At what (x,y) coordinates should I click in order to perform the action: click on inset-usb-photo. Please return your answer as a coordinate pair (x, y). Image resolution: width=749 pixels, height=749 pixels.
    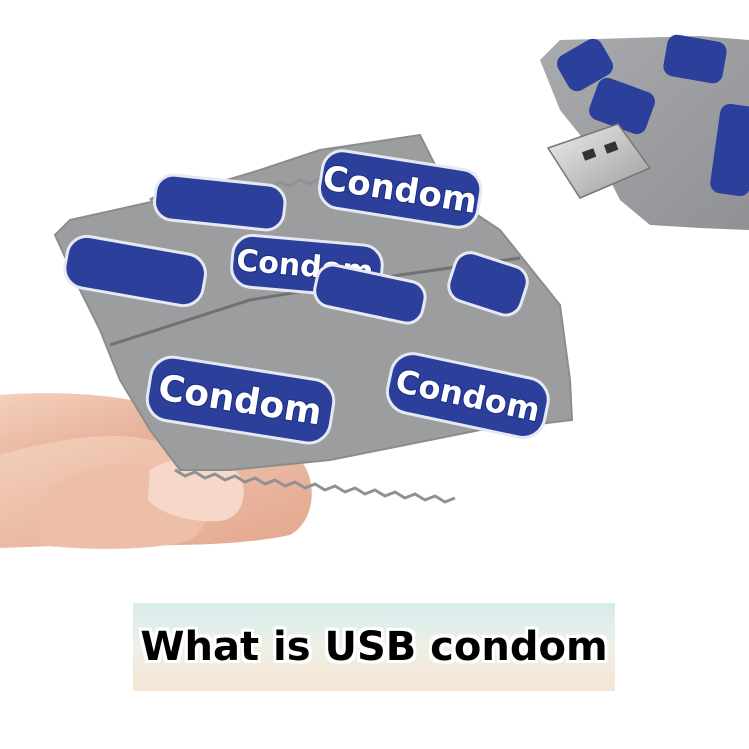
    Looking at the image, I should click on (644, 132).